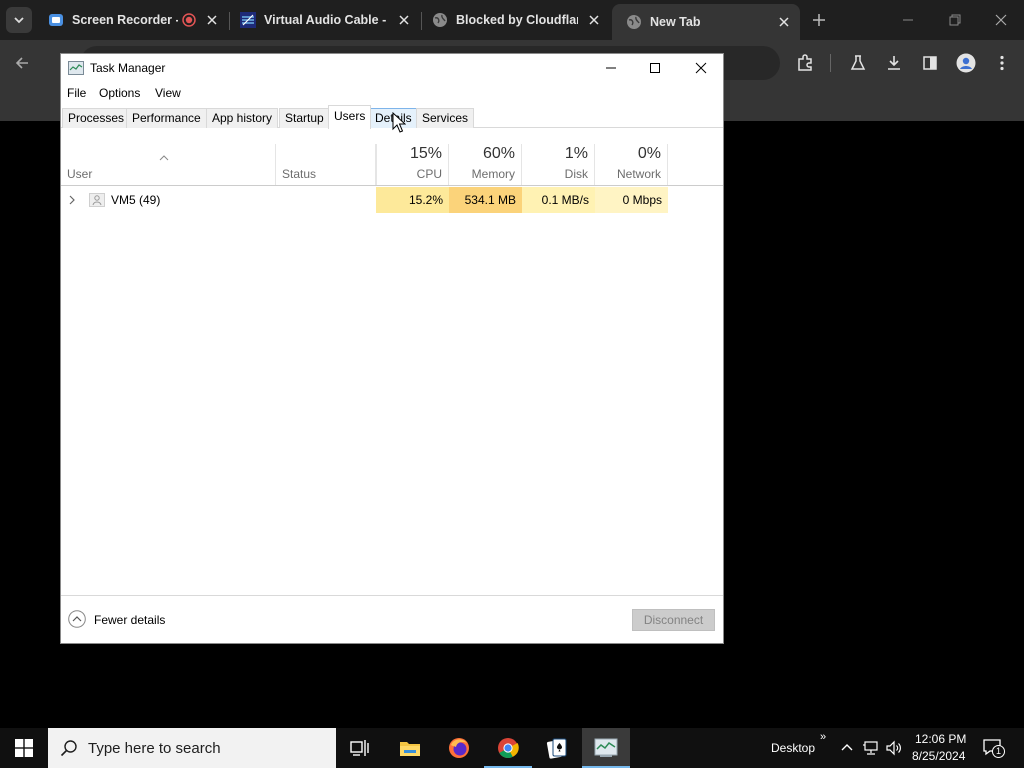 This screenshot has height=768, width=1024. Describe the element at coordinates (189, 20) in the screenshot. I see `recording-icon` at that location.